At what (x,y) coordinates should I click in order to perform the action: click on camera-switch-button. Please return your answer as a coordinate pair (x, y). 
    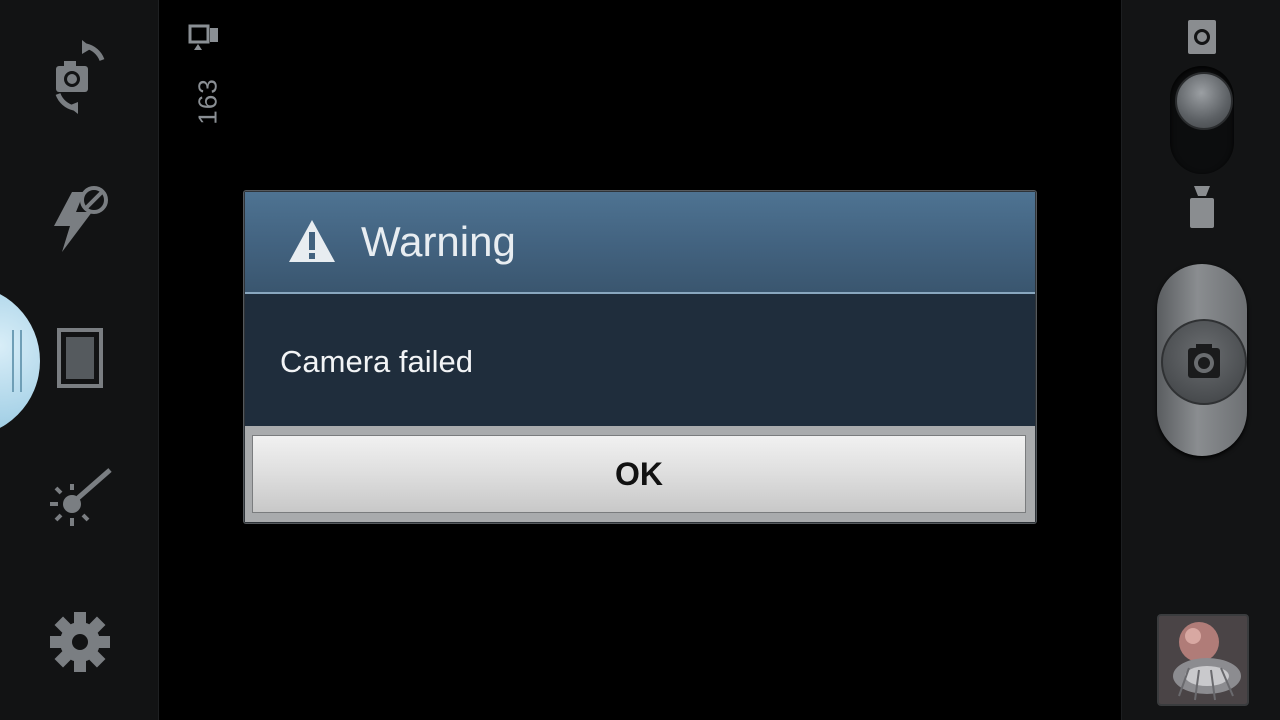
    Looking at the image, I should click on (80, 76).